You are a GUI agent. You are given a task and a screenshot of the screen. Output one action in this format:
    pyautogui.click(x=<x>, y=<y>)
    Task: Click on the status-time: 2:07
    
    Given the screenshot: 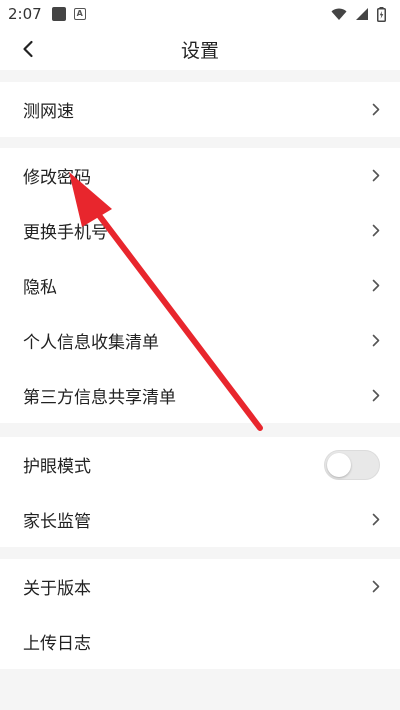 What is the action you would take?
    pyautogui.click(x=25, y=14)
    